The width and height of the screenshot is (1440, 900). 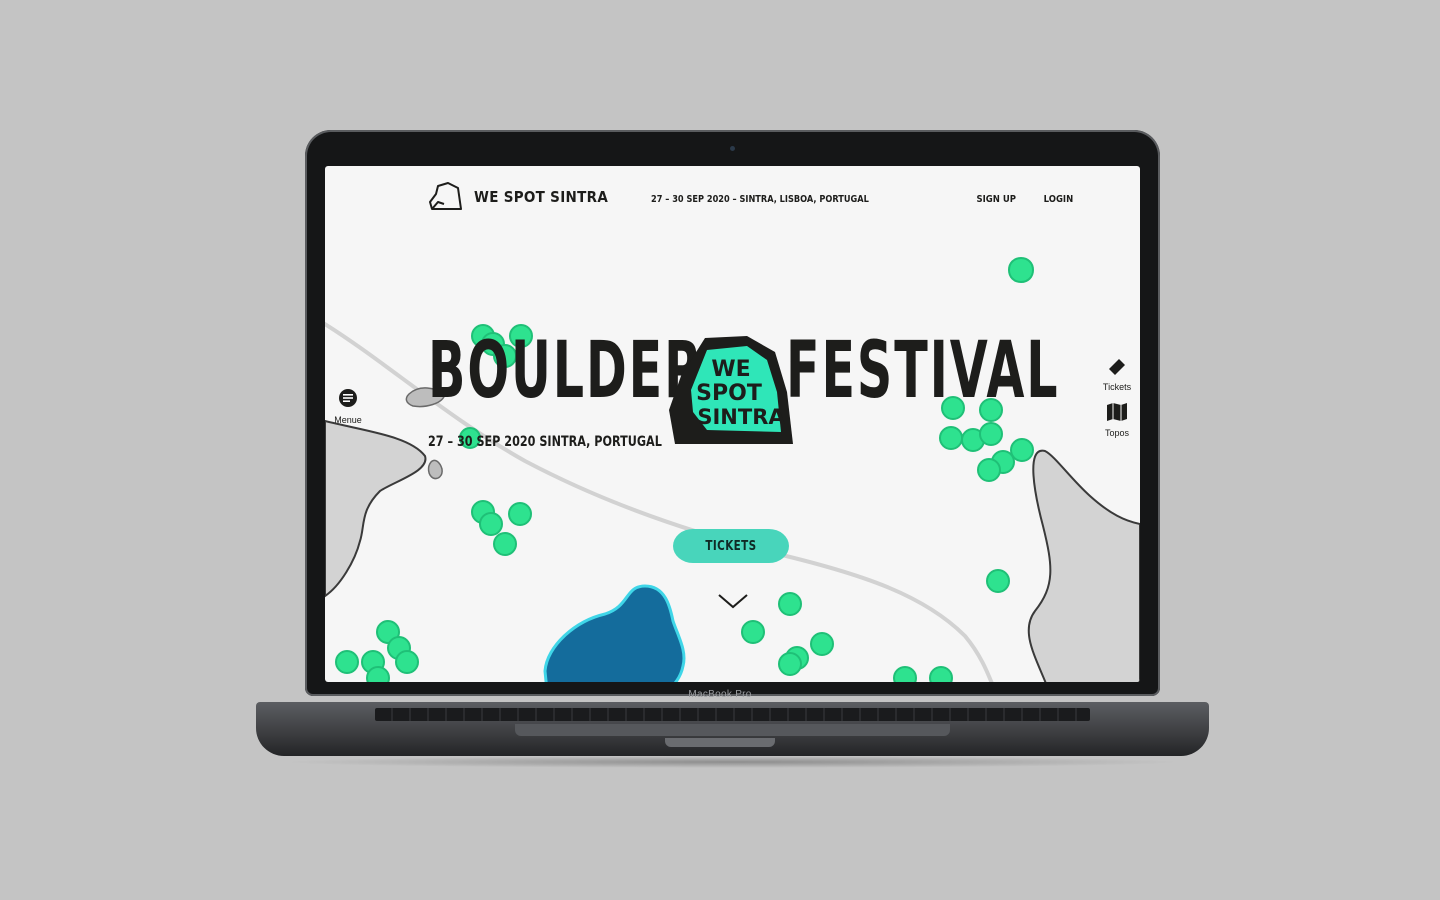 What do you see at coordinates (741, 417) in the screenshot?
I see `badge-line-3: SINTRA` at bounding box center [741, 417].